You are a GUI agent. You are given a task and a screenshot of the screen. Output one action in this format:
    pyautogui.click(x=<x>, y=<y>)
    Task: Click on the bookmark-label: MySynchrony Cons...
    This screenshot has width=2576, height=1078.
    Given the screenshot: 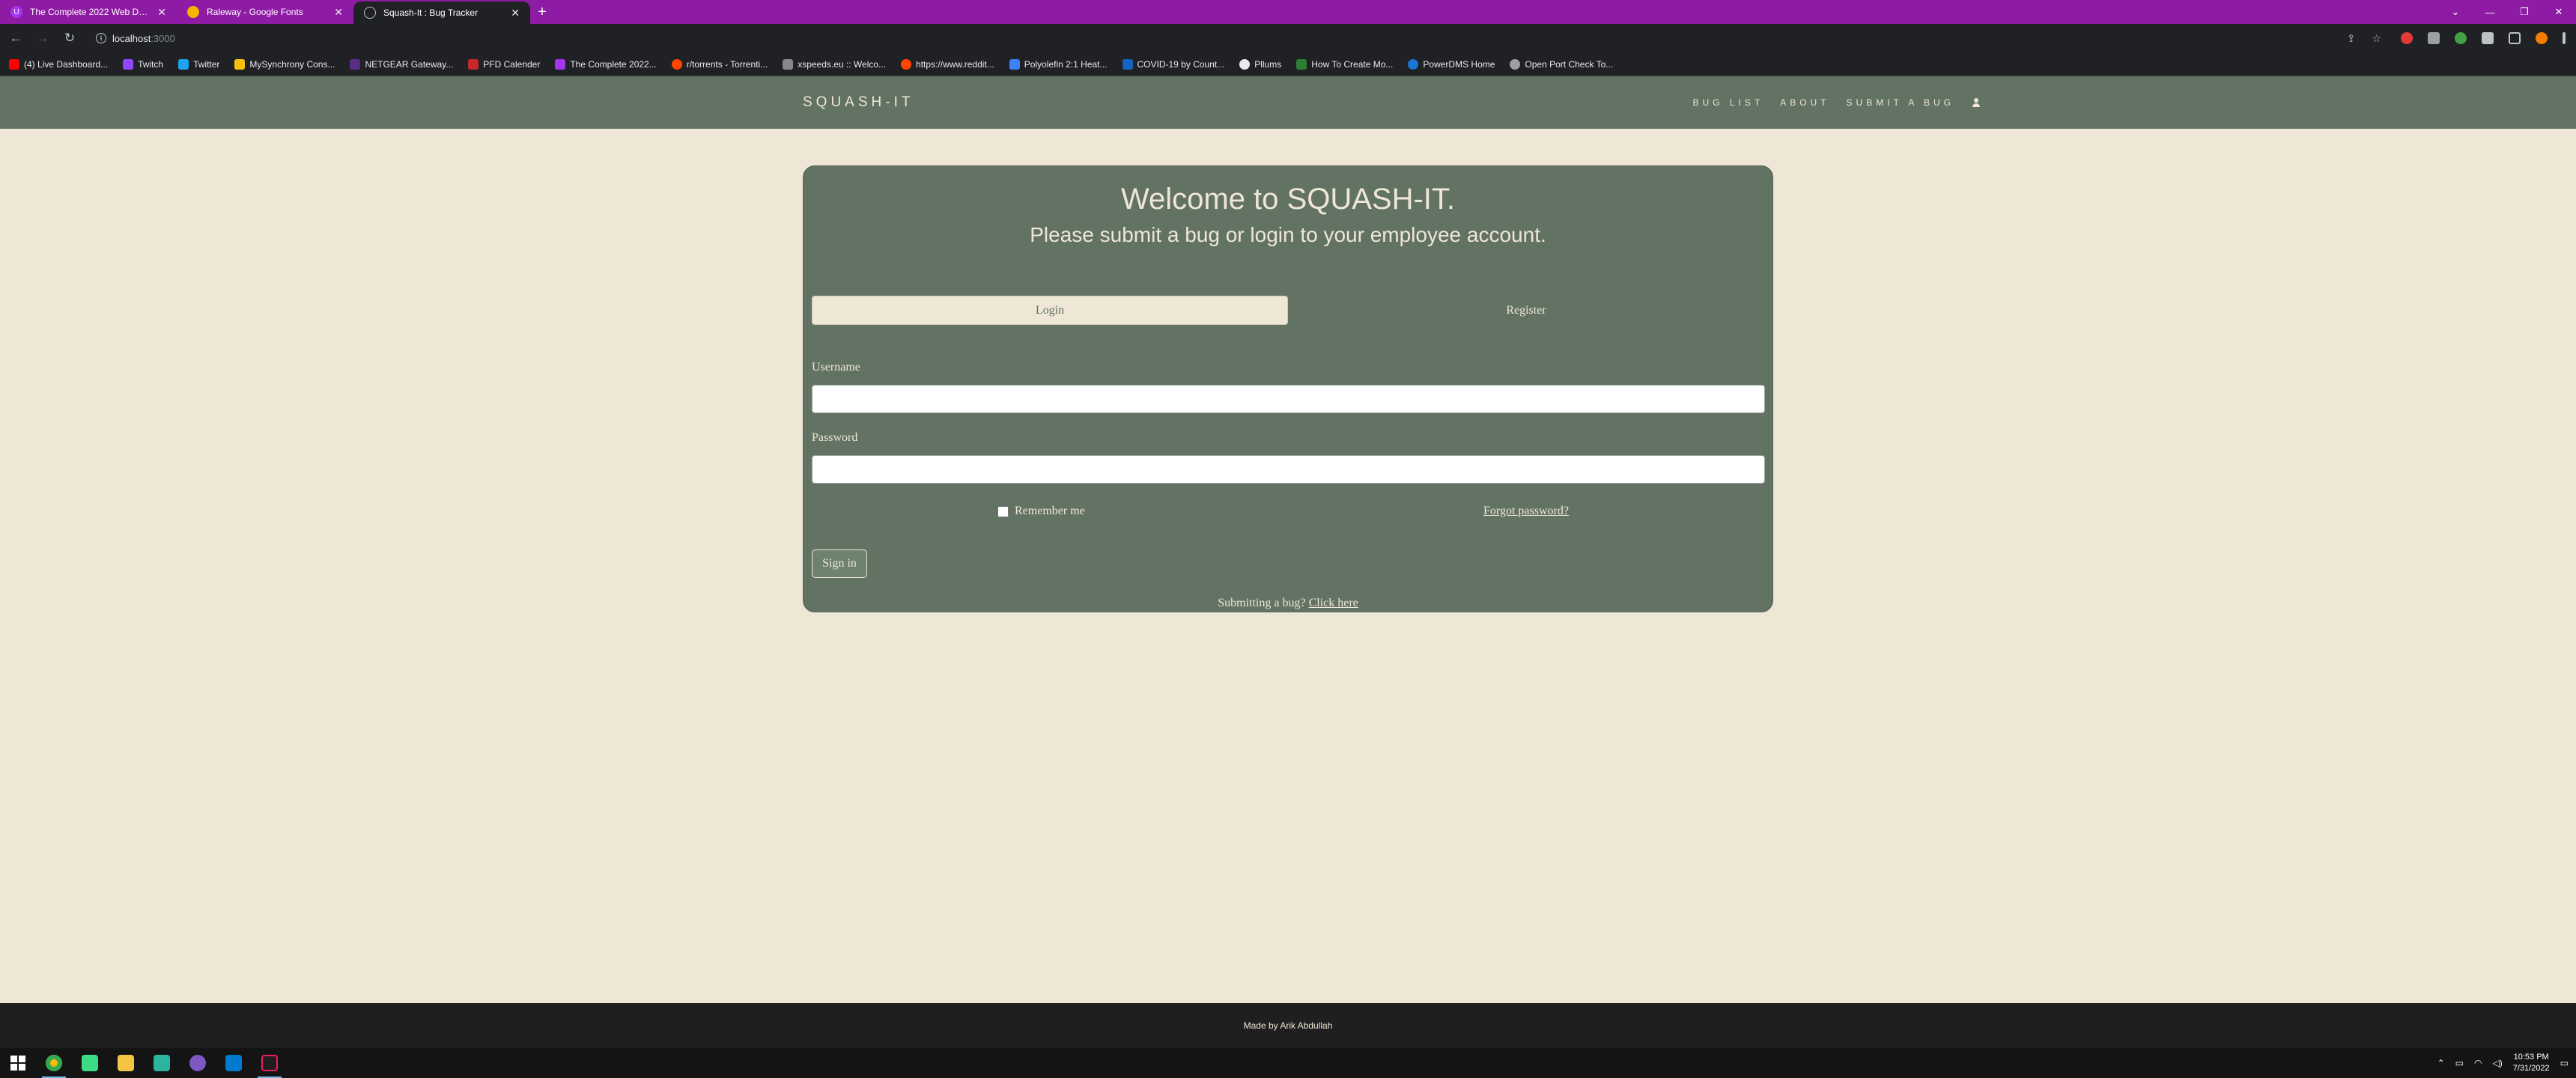 What is the action you would take?
    pyautogui.click(x=292, y=64)
    